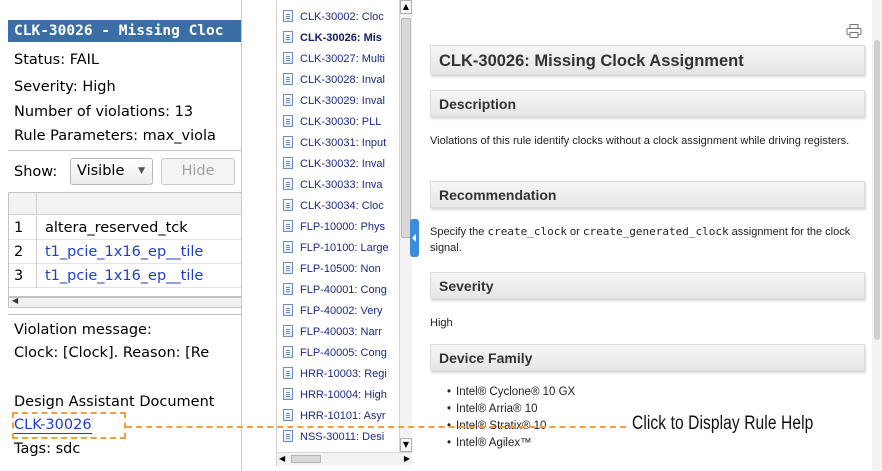 This screenshot has height=471, width=882. What do you see at coordinates (376, 427) in the screenshot?
I see `callout-dashed-line` at bounding box center [376, 427].